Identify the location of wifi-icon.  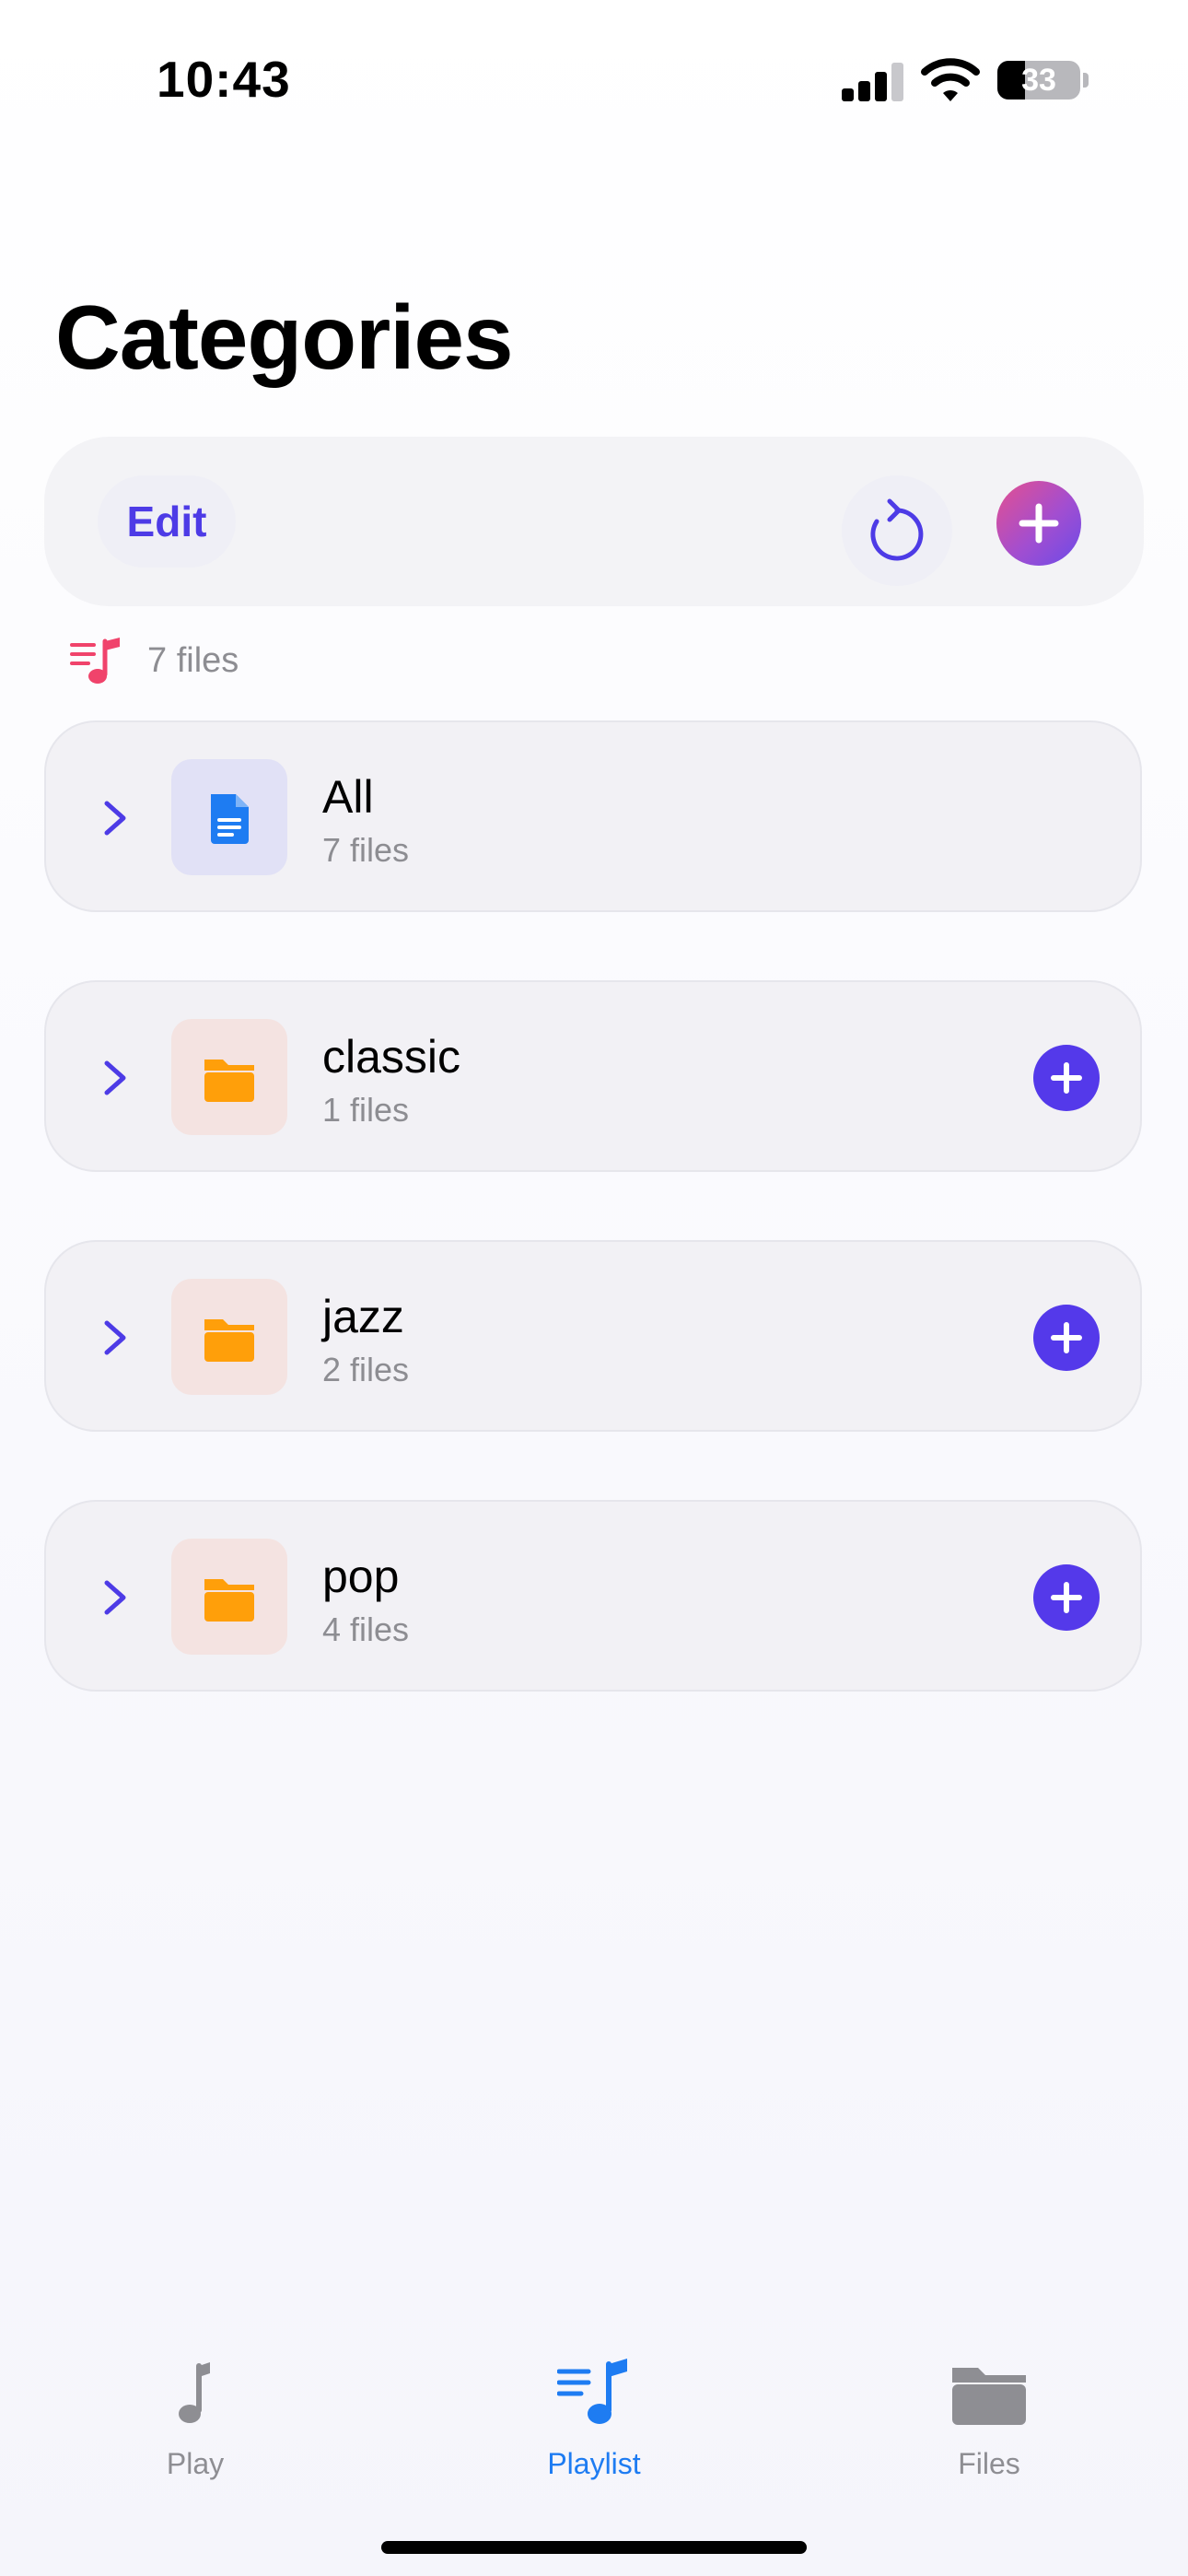
(951, 79).